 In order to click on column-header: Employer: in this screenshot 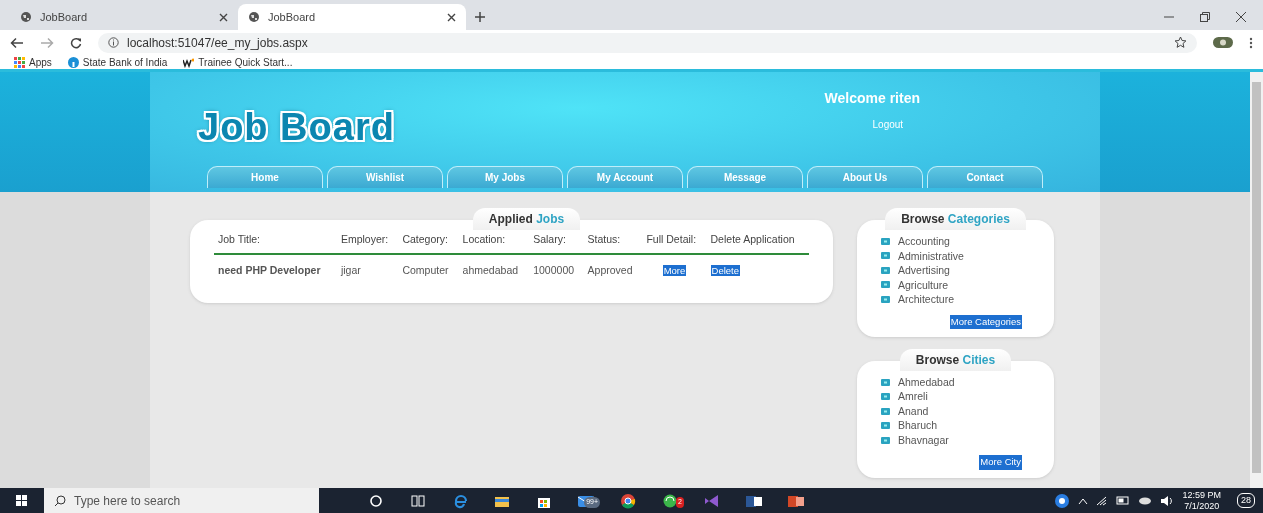, I will do `click(367, 242)`.